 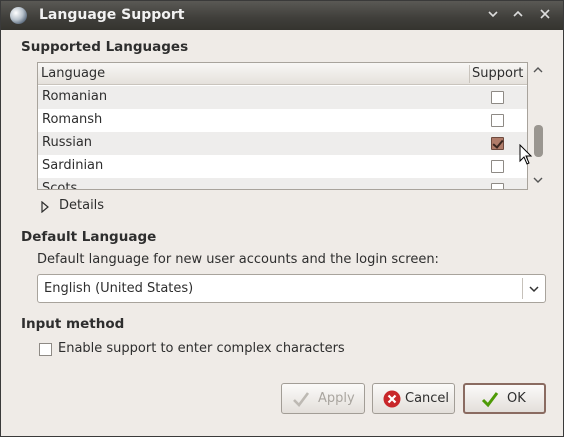 What do you see at coordinates (392, 399) in the screenshot?
I see `cancel-icon` at bounding box center [392, 399].